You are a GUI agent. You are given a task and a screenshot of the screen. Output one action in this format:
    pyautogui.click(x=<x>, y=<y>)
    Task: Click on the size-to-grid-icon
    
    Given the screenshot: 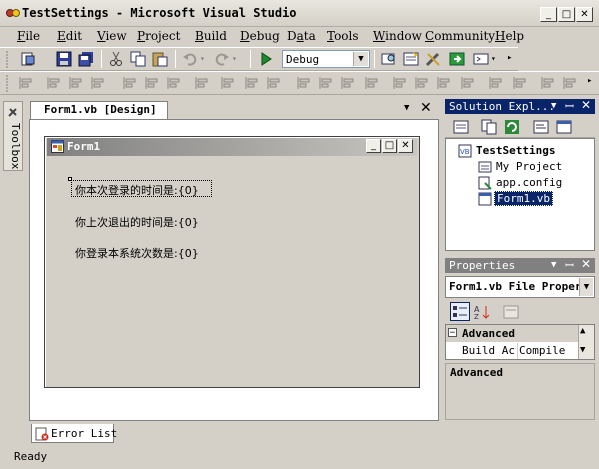 What is the action you would take?
    pyautogui.click(x=228, y=83)
    